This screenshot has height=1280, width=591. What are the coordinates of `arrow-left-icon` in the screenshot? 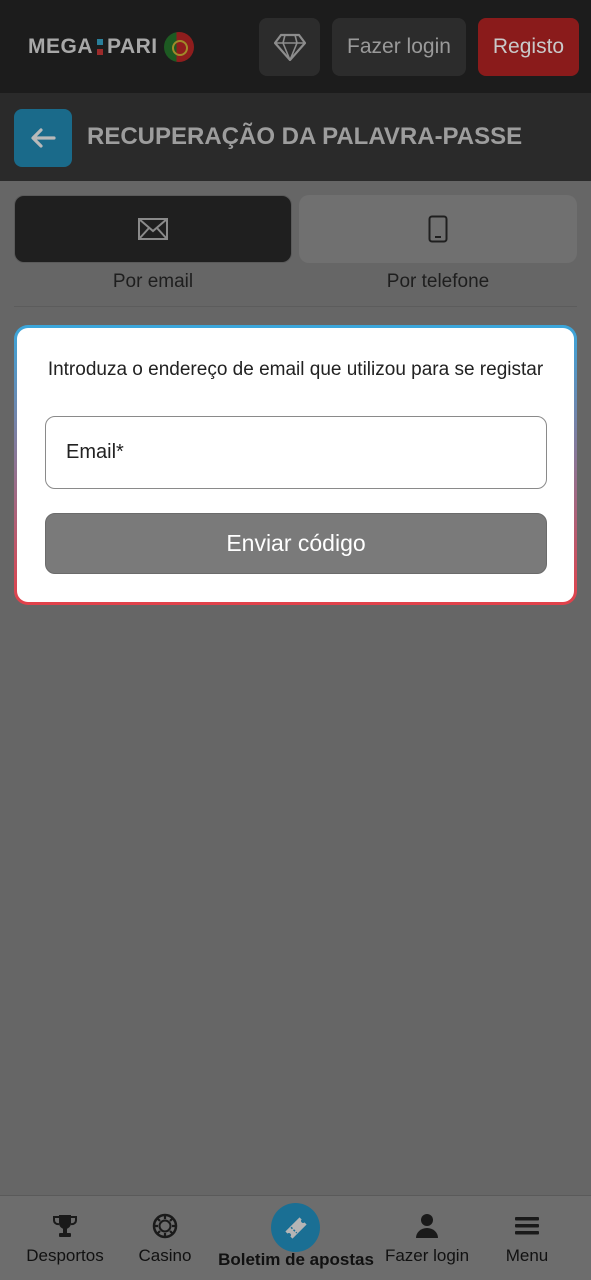 It's located at (43, 138).